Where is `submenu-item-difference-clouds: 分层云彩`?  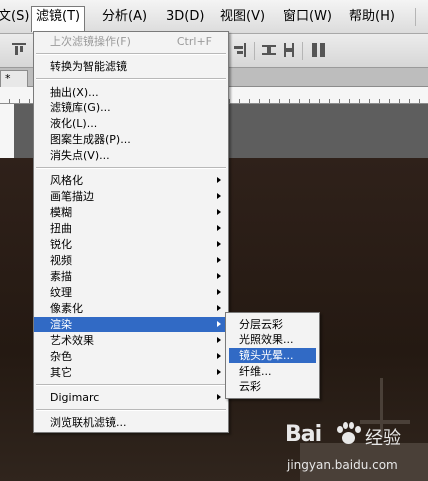 submenu-item-difference-clouds: 分层云彩 is located at coordinates (272, 324).